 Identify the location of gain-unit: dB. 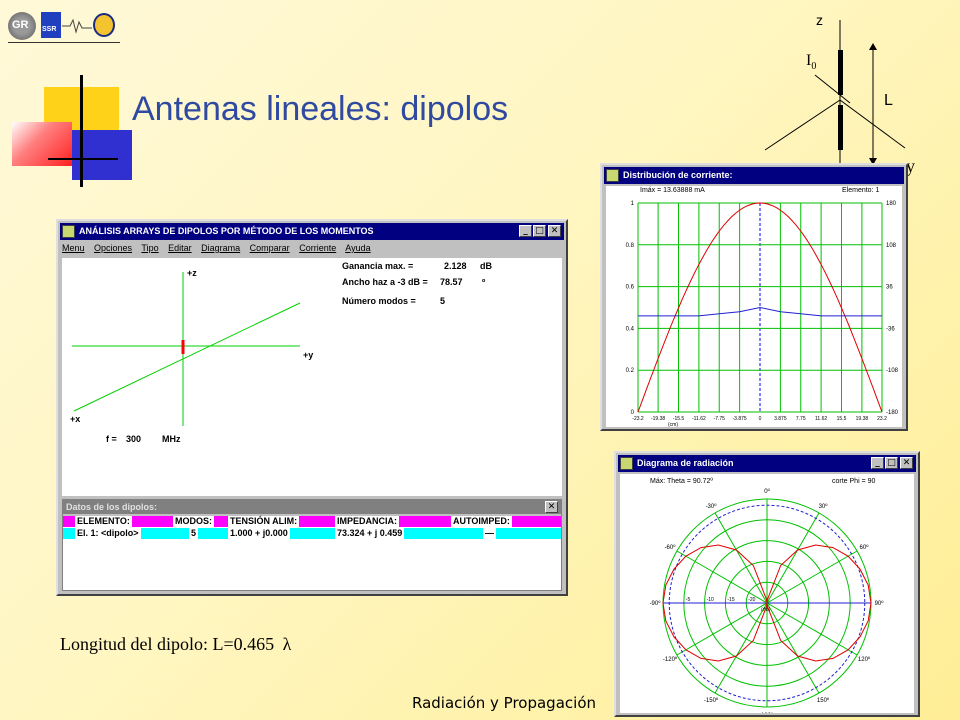
(486, 266).